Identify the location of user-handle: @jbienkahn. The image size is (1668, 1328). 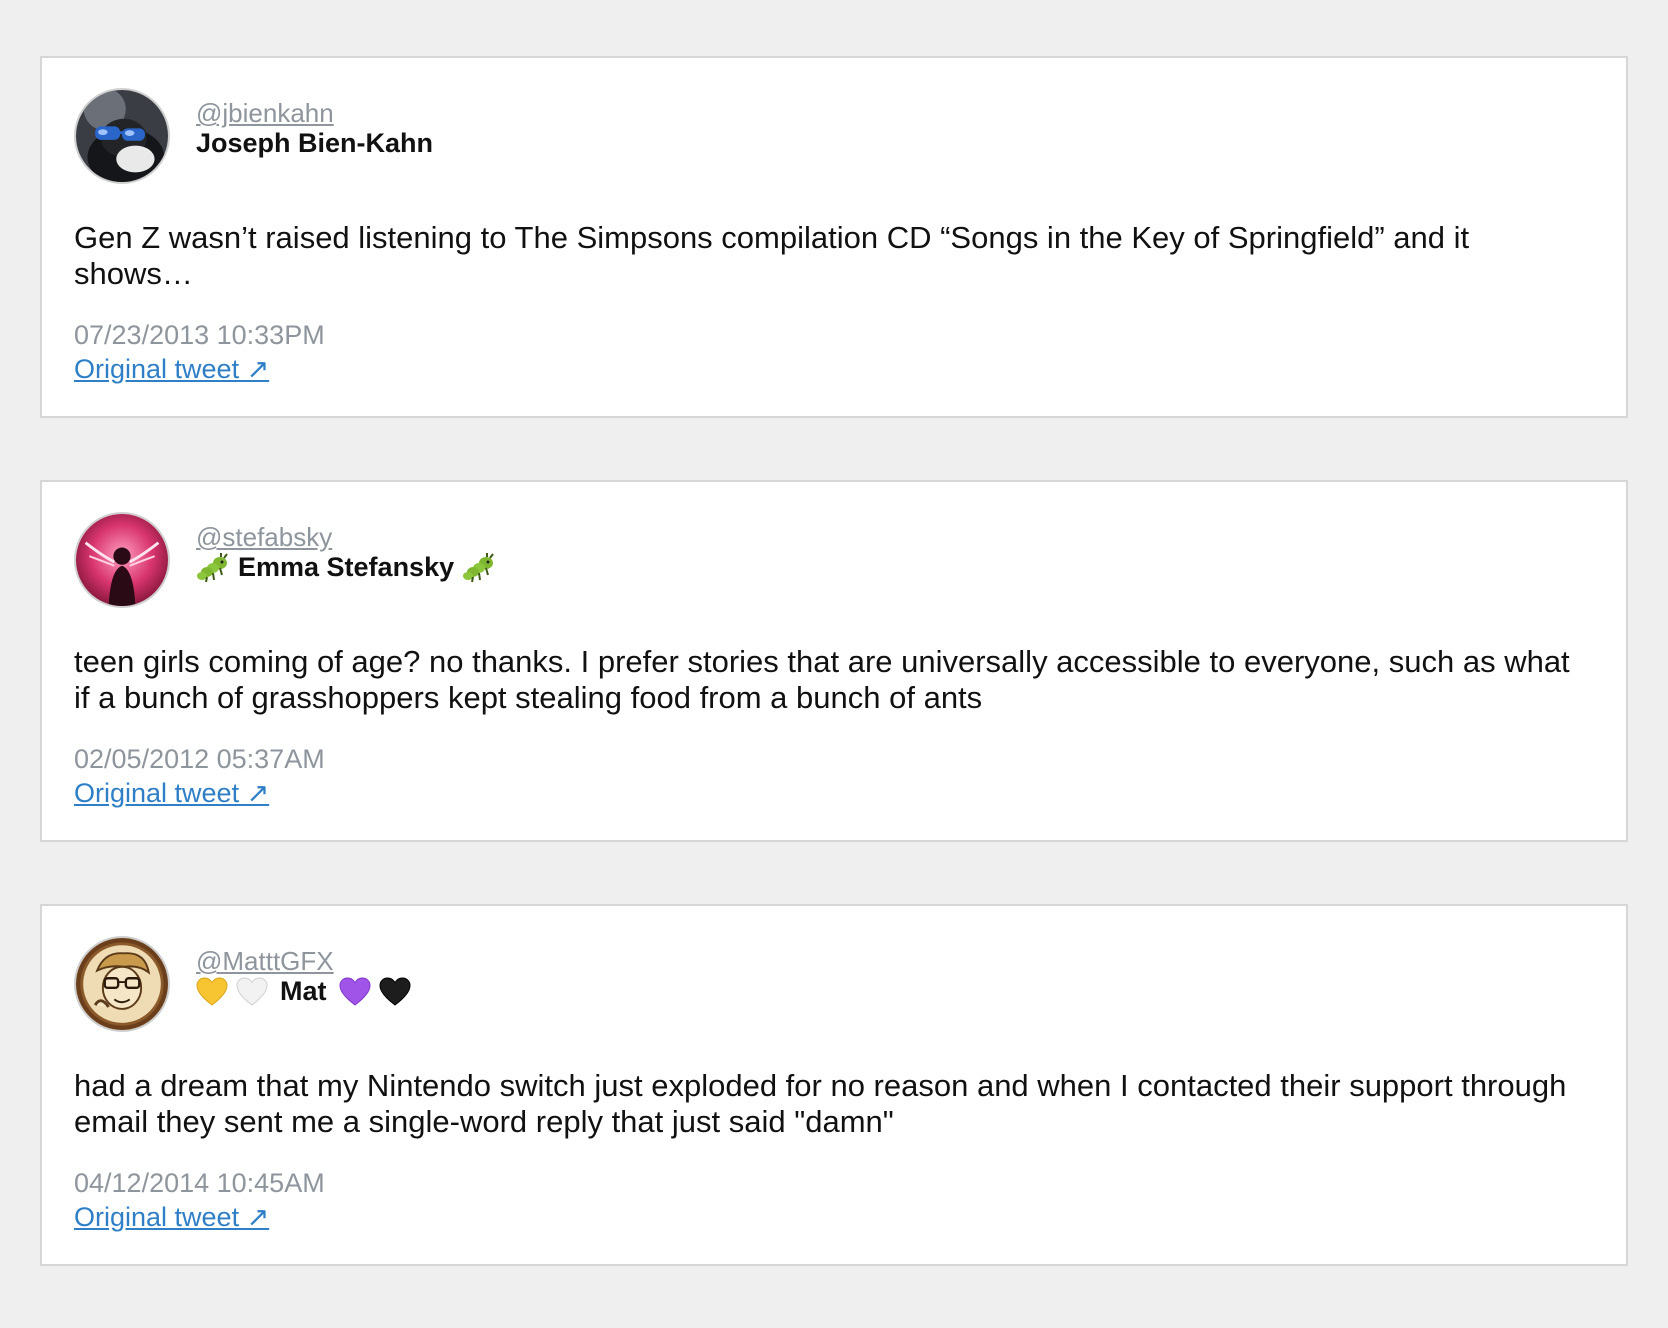
(265, 113).